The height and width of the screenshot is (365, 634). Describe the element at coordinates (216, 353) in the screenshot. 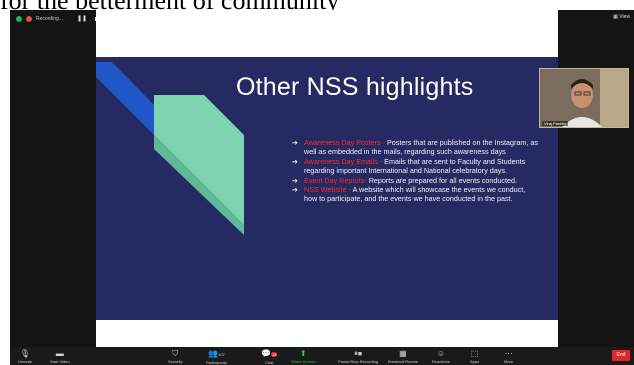

I see `participants-icon: 👥107` at that location.